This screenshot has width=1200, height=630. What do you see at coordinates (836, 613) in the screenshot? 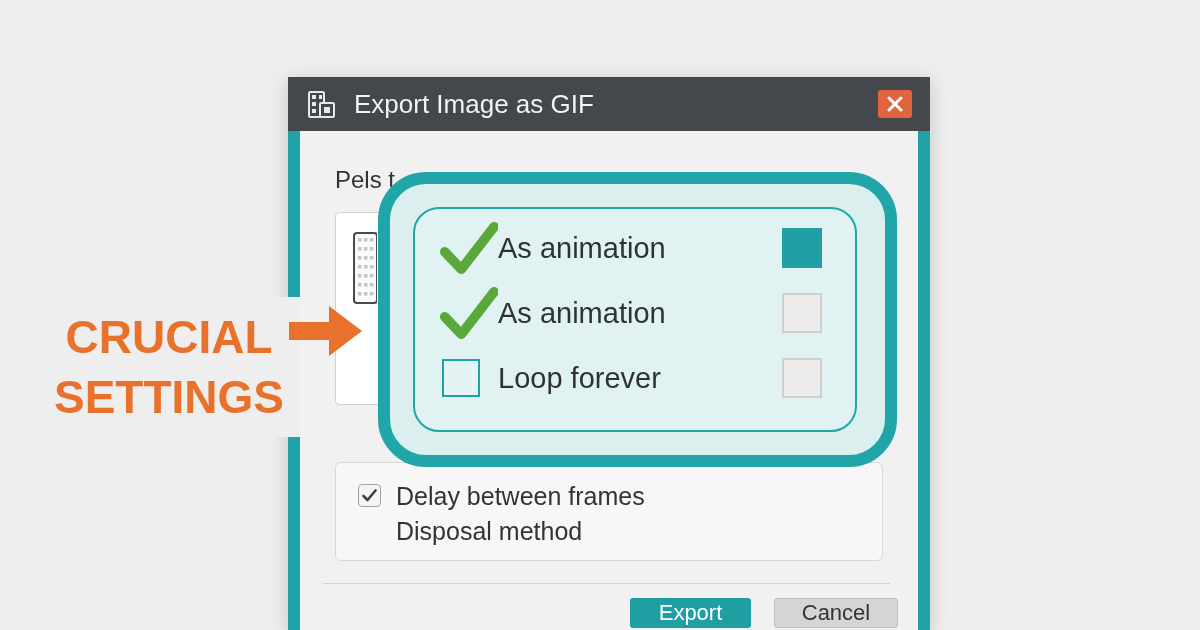
I see `secondary-button: Cancel` at bounding box center [836, 613].